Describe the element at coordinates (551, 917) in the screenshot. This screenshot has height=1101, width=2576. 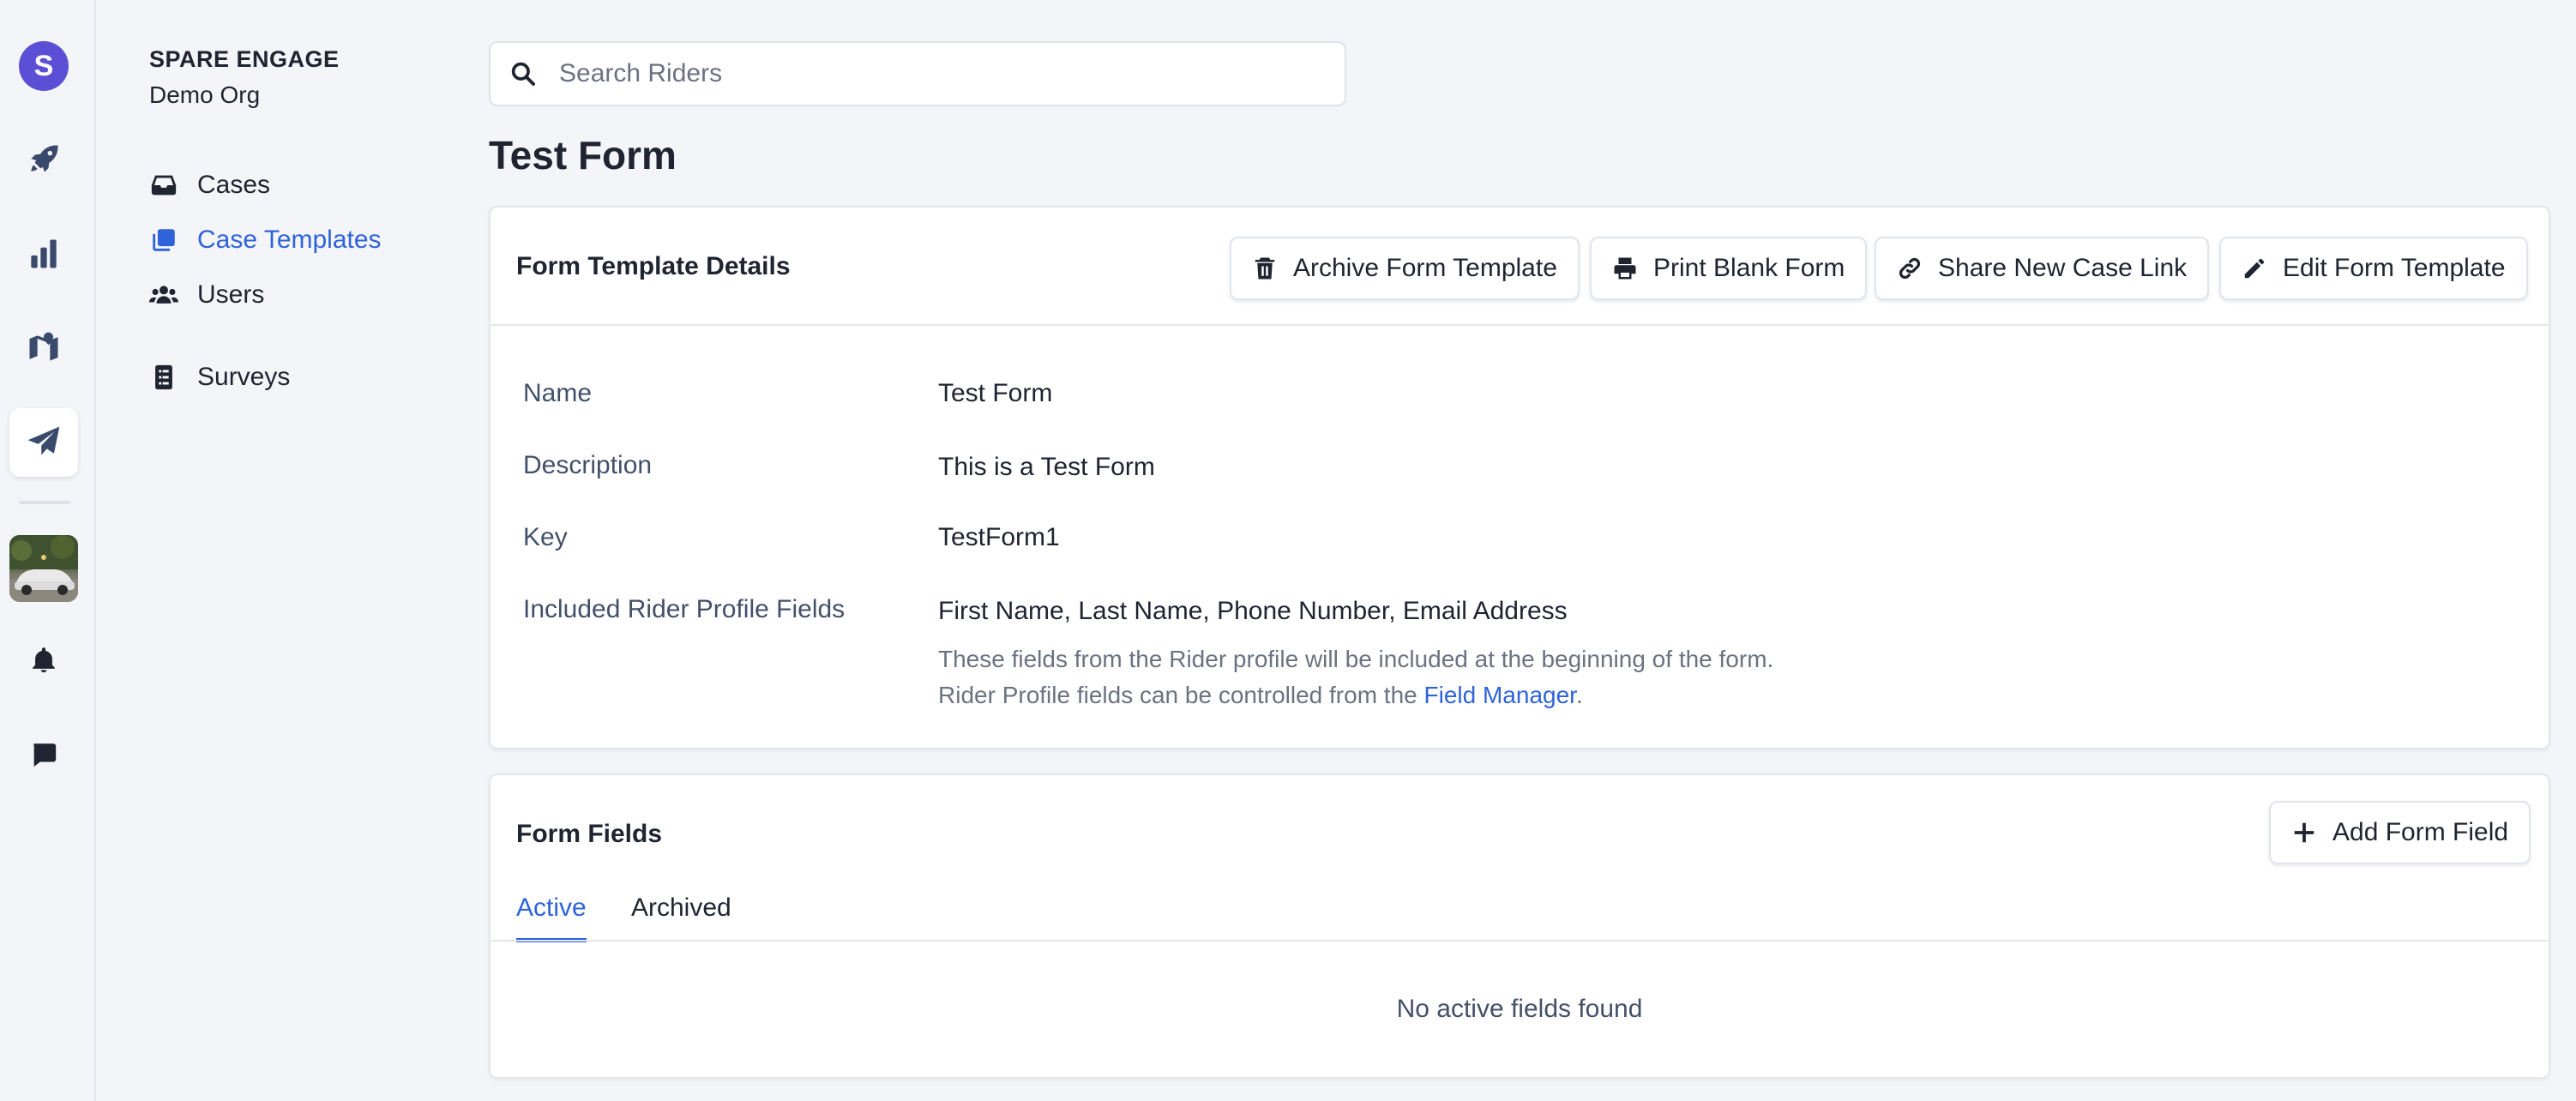
I see `tab-active: Active` at that location.